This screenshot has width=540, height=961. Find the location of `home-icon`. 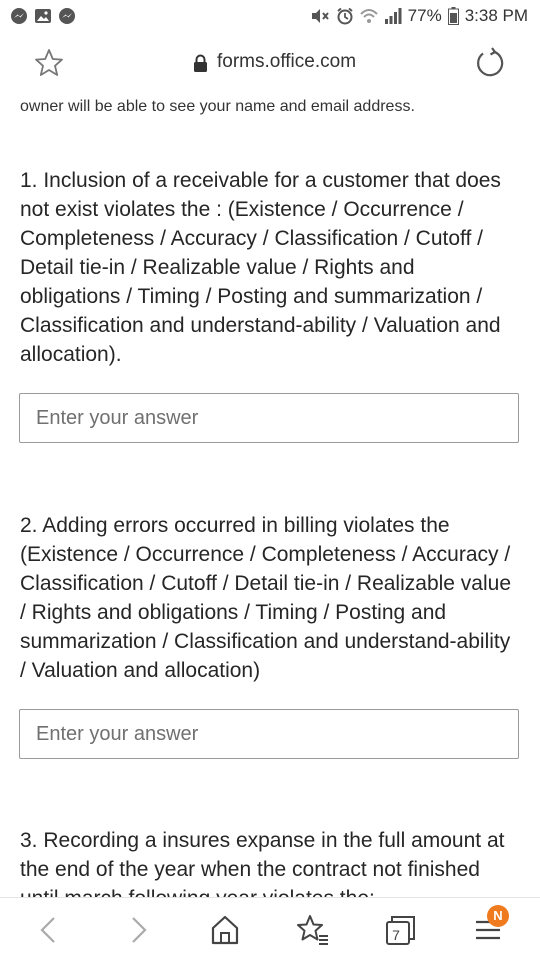

home-icon is located at coordinates (225, 930).